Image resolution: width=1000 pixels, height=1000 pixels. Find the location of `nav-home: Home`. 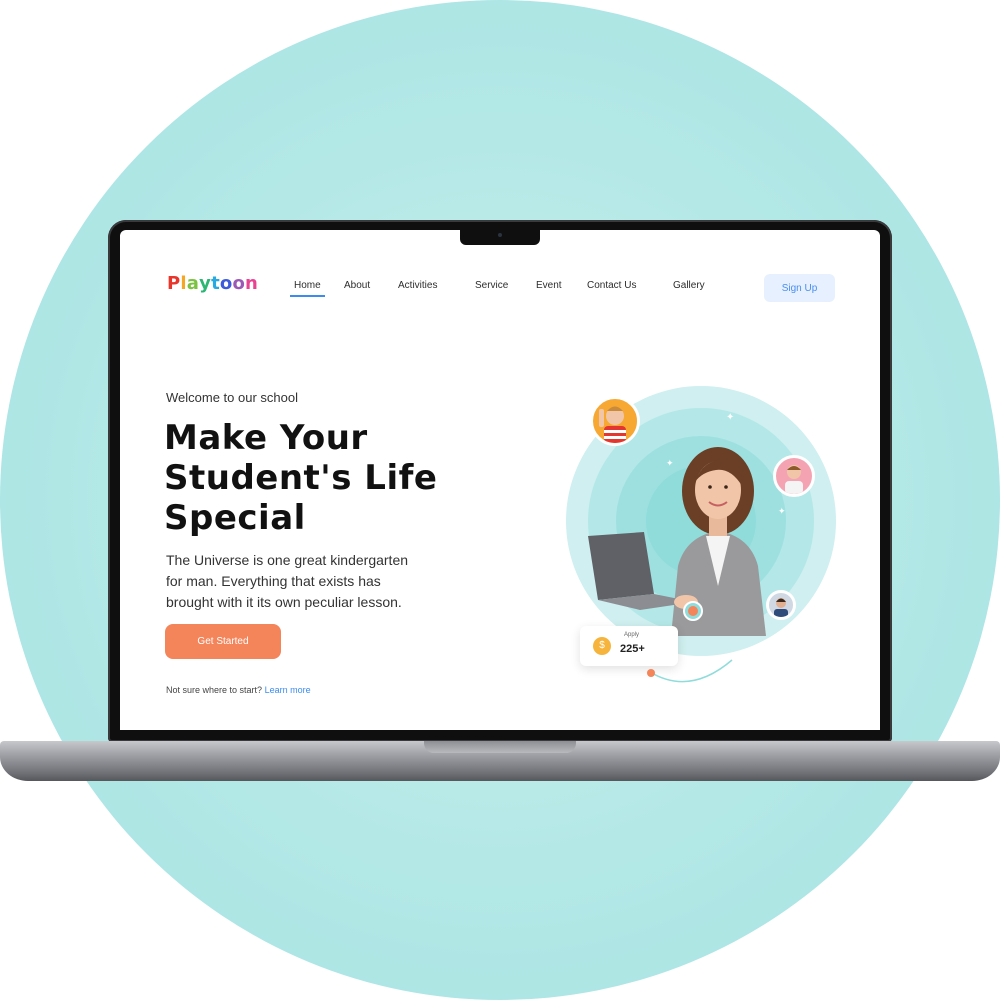

nav-home: Home is located at coordinates (307, 288).